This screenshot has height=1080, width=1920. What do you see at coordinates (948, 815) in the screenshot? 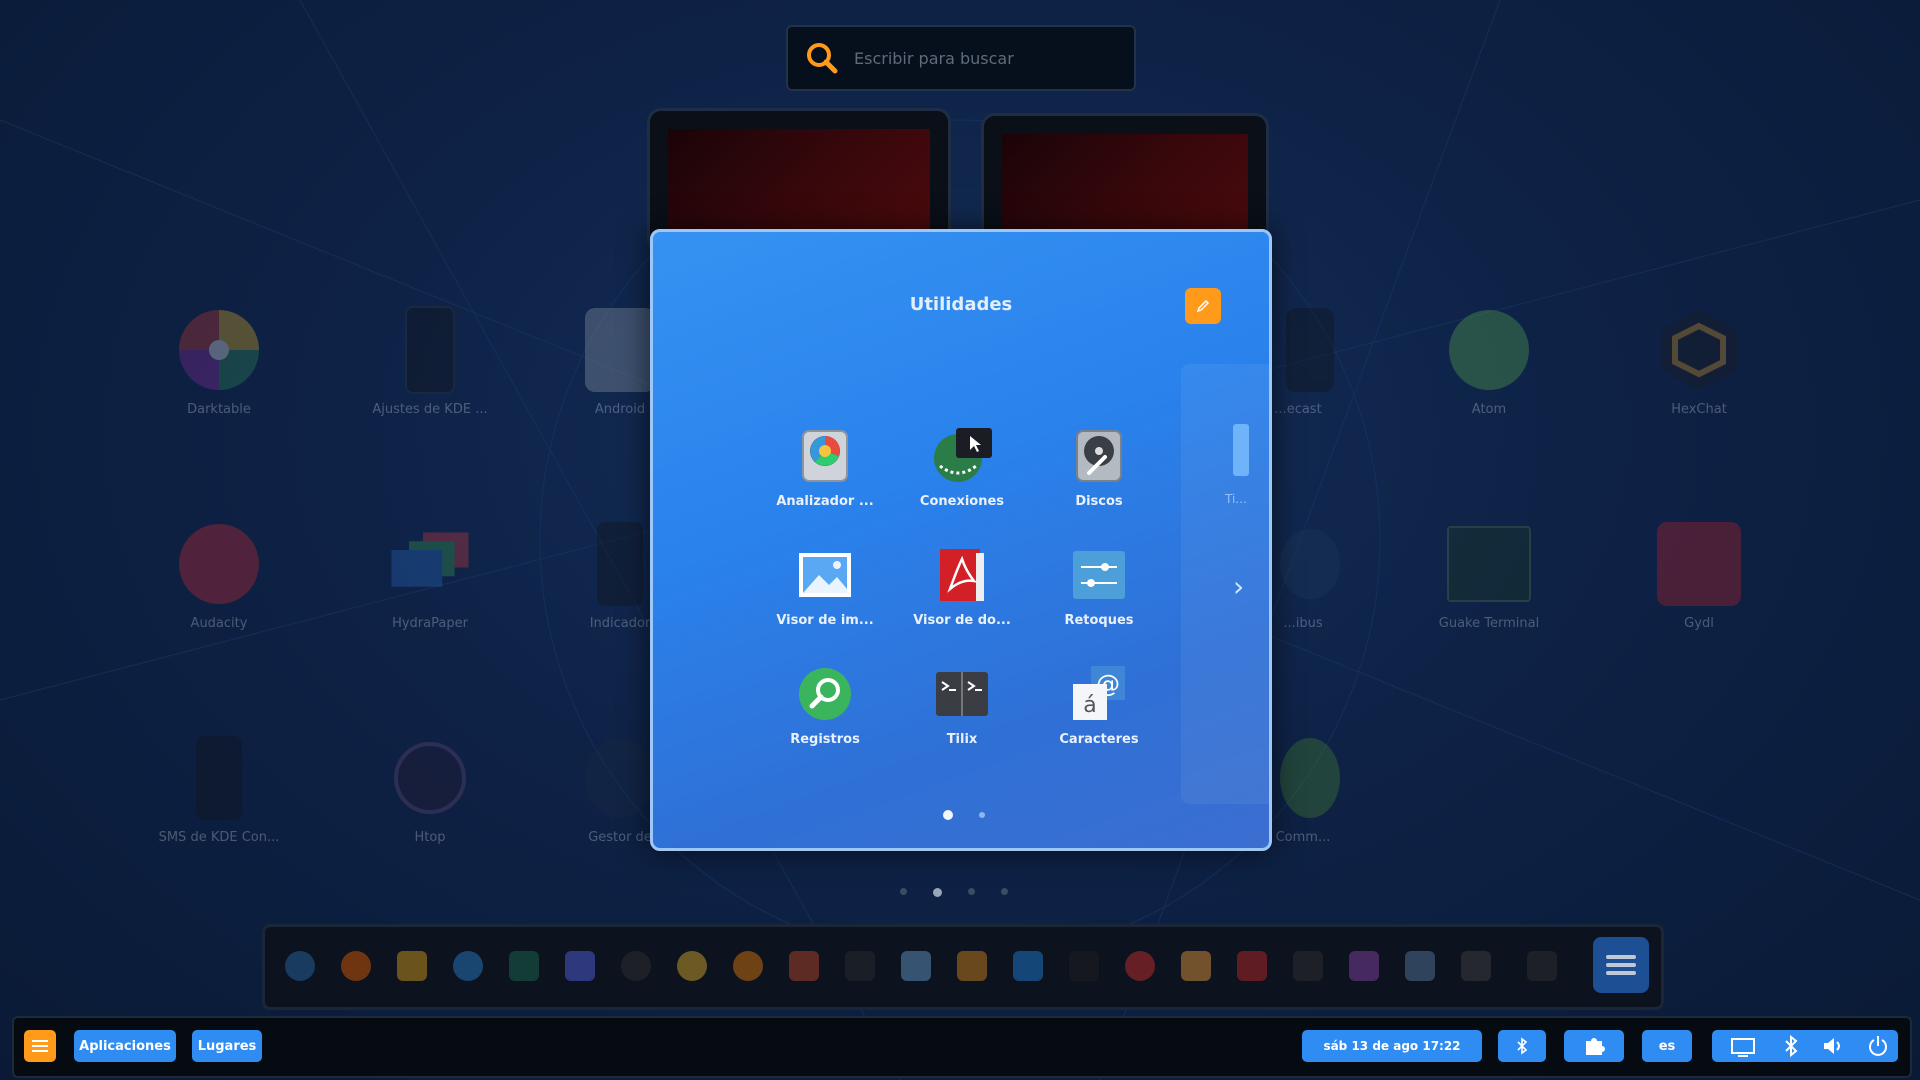
I see `folder-page-dot-active` at bounding box center [948, 815].